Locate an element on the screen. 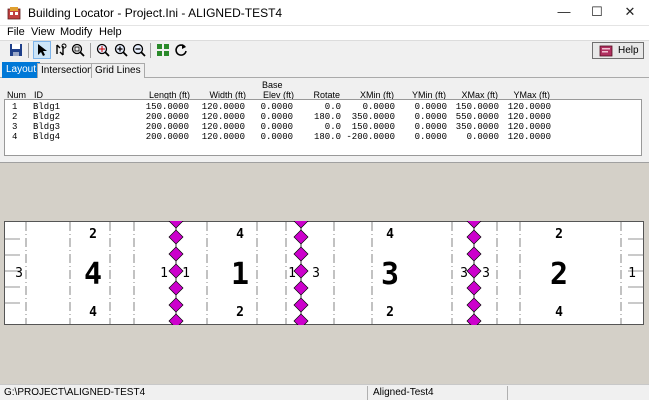  cell-id: Bldg2 is located at coordinates (47, 117).